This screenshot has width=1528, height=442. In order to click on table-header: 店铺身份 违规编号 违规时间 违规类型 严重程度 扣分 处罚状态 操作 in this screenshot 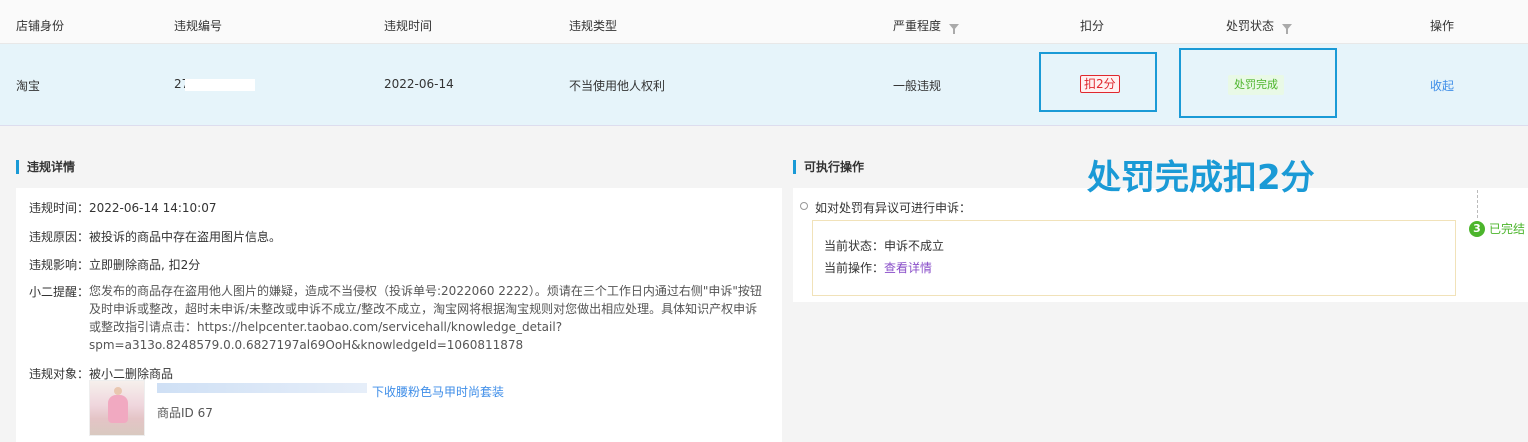, I will do `click(764, 22)`.